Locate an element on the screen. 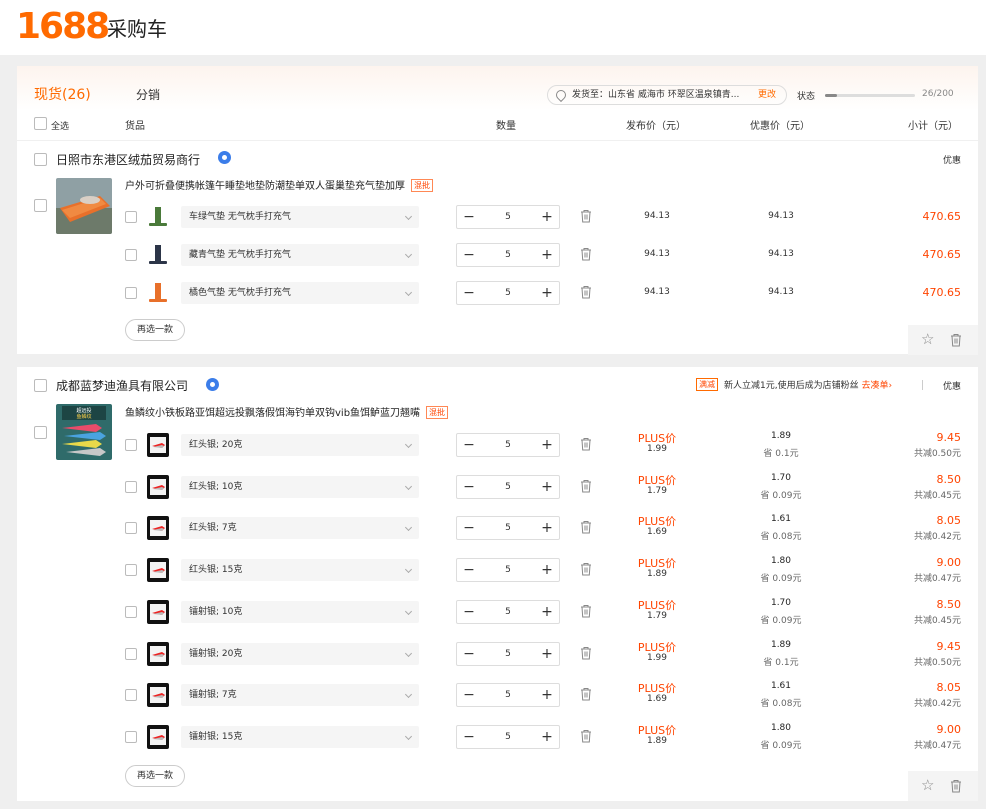 The image size is (986, 809). chat-icon is located at coordinates (224, 157).